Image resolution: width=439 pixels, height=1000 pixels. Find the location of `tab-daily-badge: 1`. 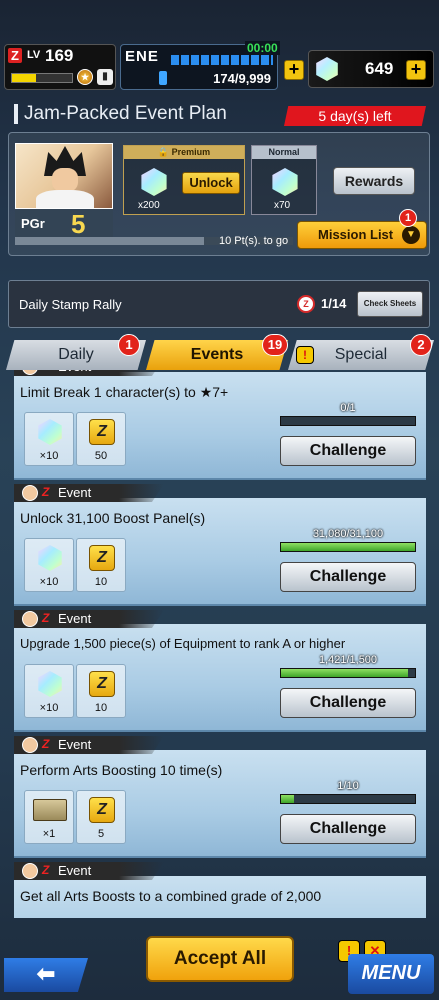

tab-daily-badge: 1 is located at coordinates (129, 345).